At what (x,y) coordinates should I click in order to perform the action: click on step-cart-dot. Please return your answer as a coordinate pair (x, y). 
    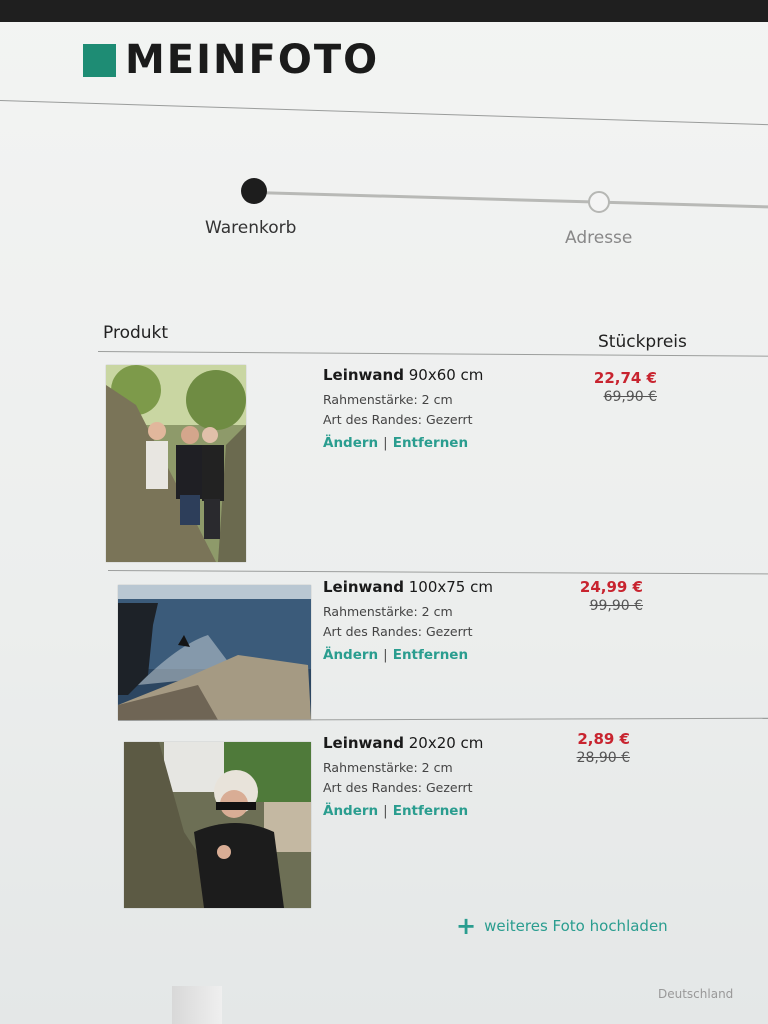
    Looking at the image, I should click on (254, 191).